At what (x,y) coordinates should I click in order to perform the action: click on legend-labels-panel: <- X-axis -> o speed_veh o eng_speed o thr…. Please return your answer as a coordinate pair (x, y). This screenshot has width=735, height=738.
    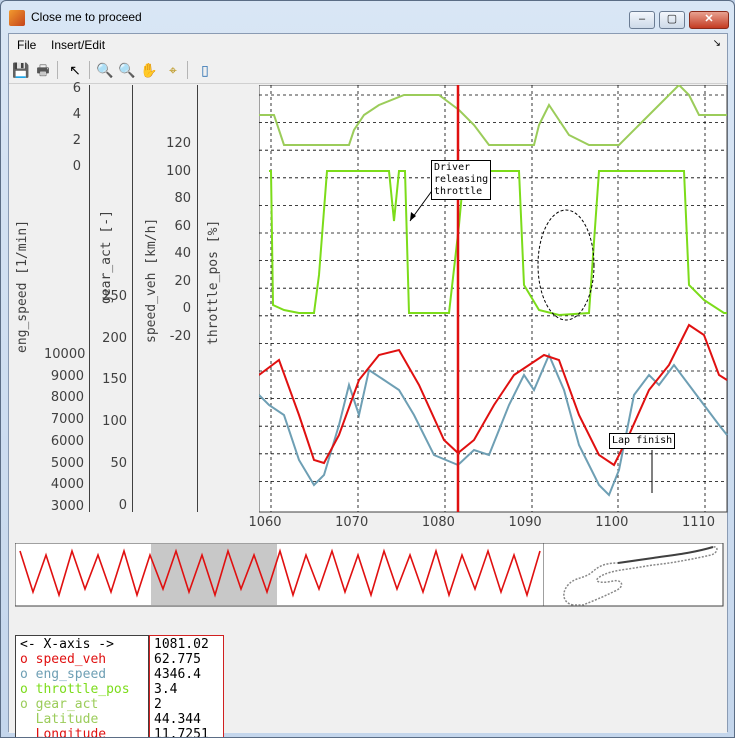
    Looking at the image, I should click on (82, 686).